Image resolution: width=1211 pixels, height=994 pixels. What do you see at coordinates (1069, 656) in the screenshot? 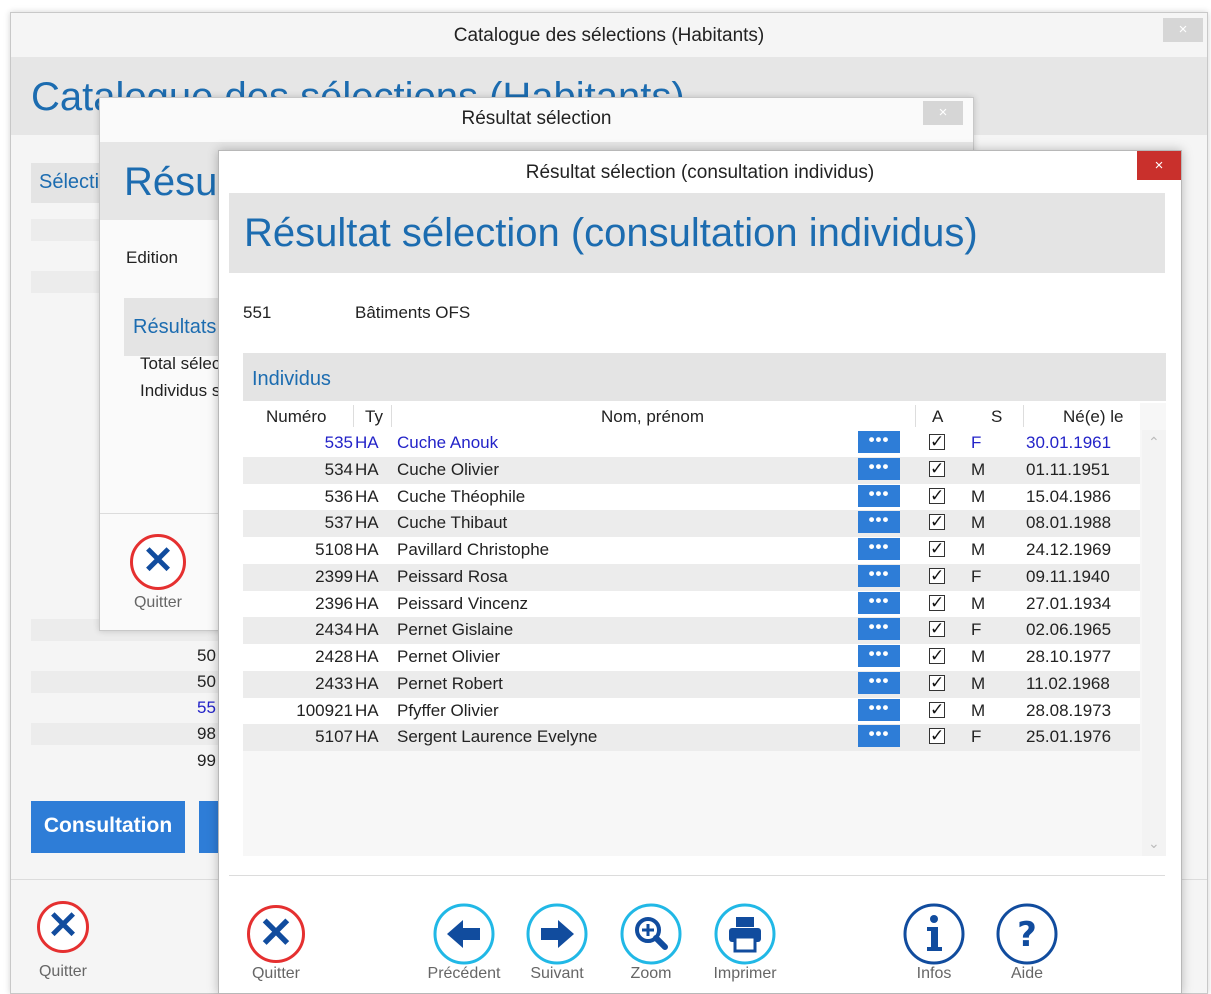
I see `cell-date-naissance: 28.10.1977` at bounding box center [1069, 656].